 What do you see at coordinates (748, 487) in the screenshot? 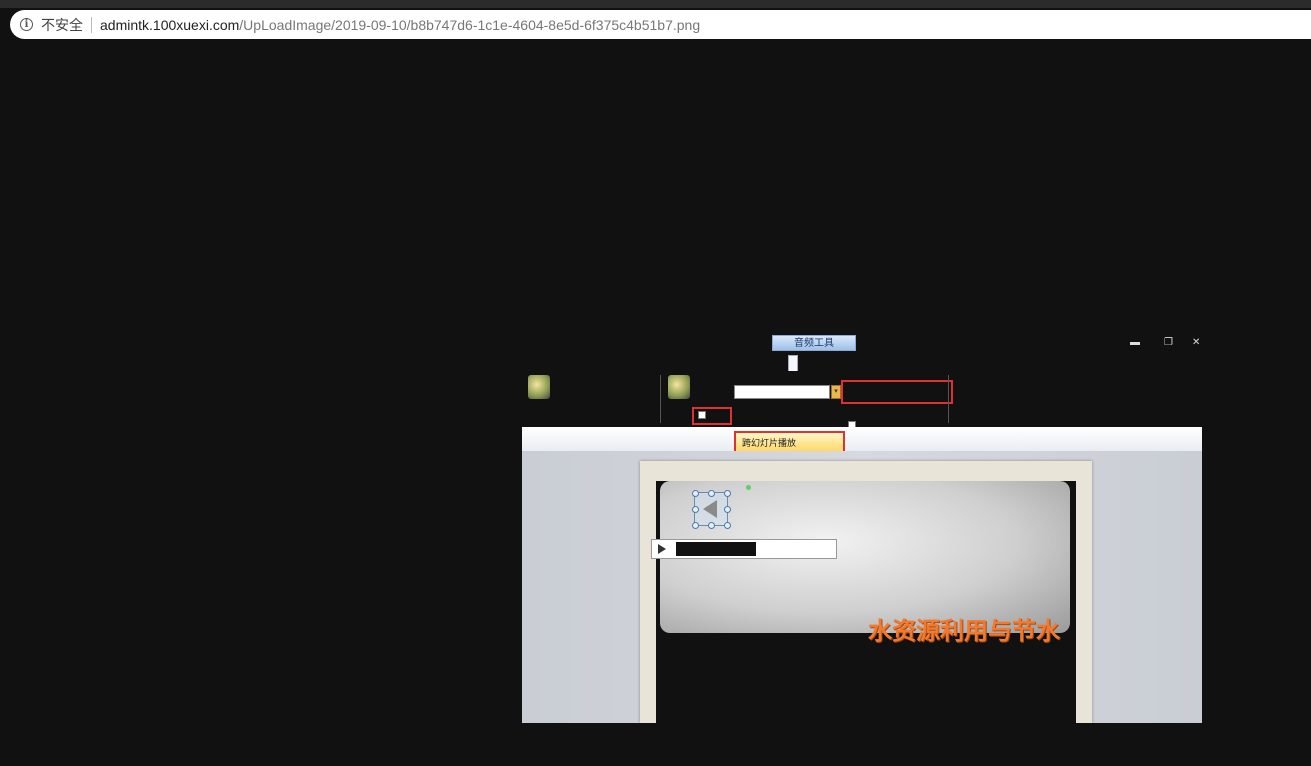
I see `rotation-handle` at bounding box center [748, 487].